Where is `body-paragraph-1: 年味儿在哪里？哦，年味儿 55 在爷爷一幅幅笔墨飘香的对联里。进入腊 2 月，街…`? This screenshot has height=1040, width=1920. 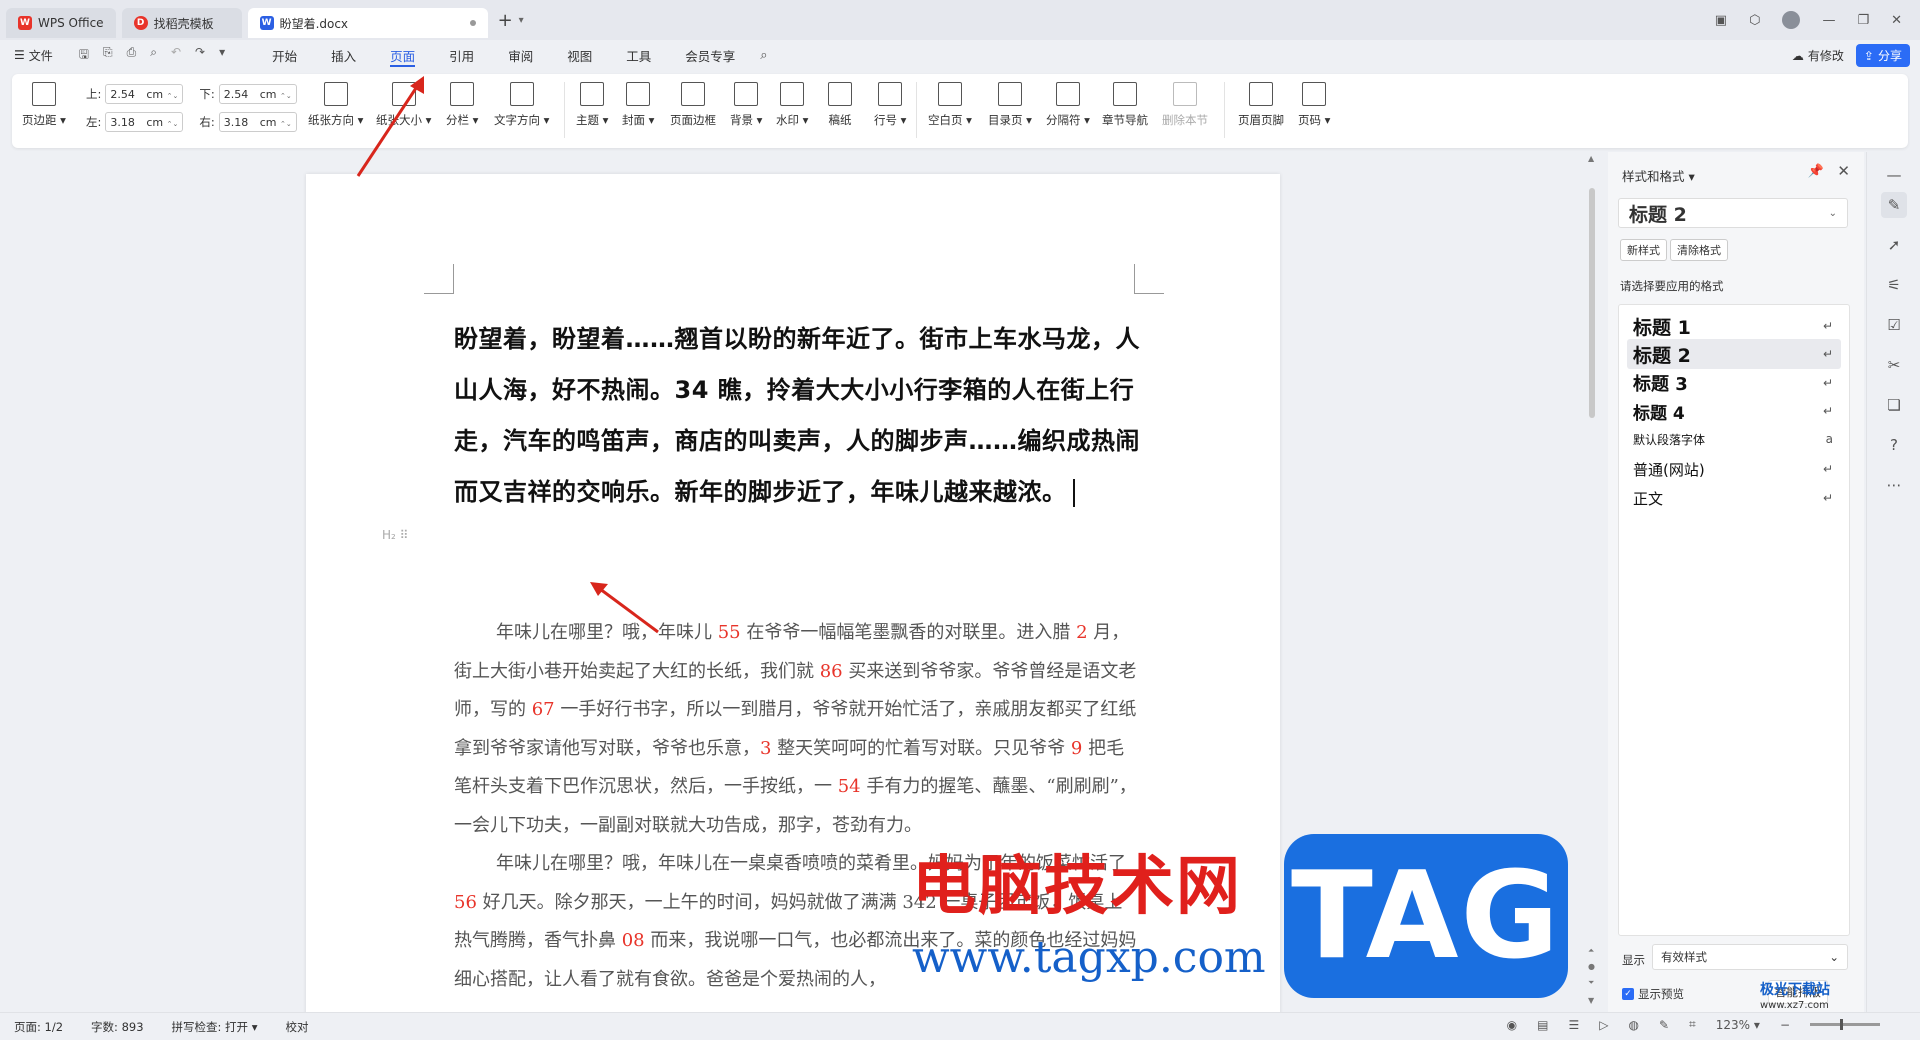 body-paragraph-1: 年味儿在哪里？哦，年味儿 55 在爷爷一幅幅笔墨飘香的对联里。进入腊 2 月，街… is located at coordinates (797, 729).